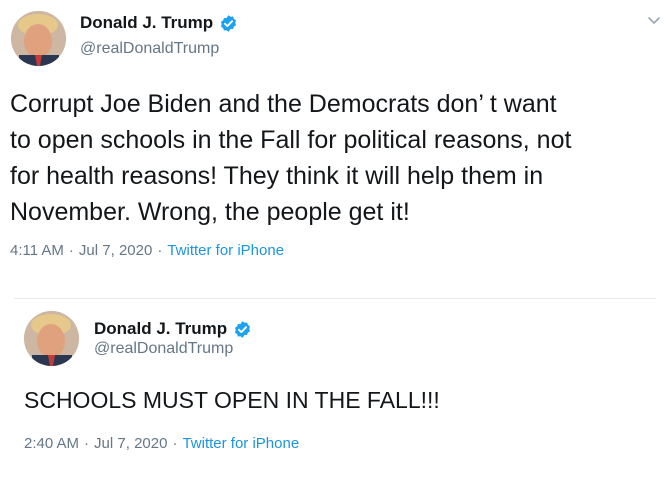 The height and width of the screenshot is (483, 669). I want to click on tweet-time: 4:11 AM, so click(37, 250).